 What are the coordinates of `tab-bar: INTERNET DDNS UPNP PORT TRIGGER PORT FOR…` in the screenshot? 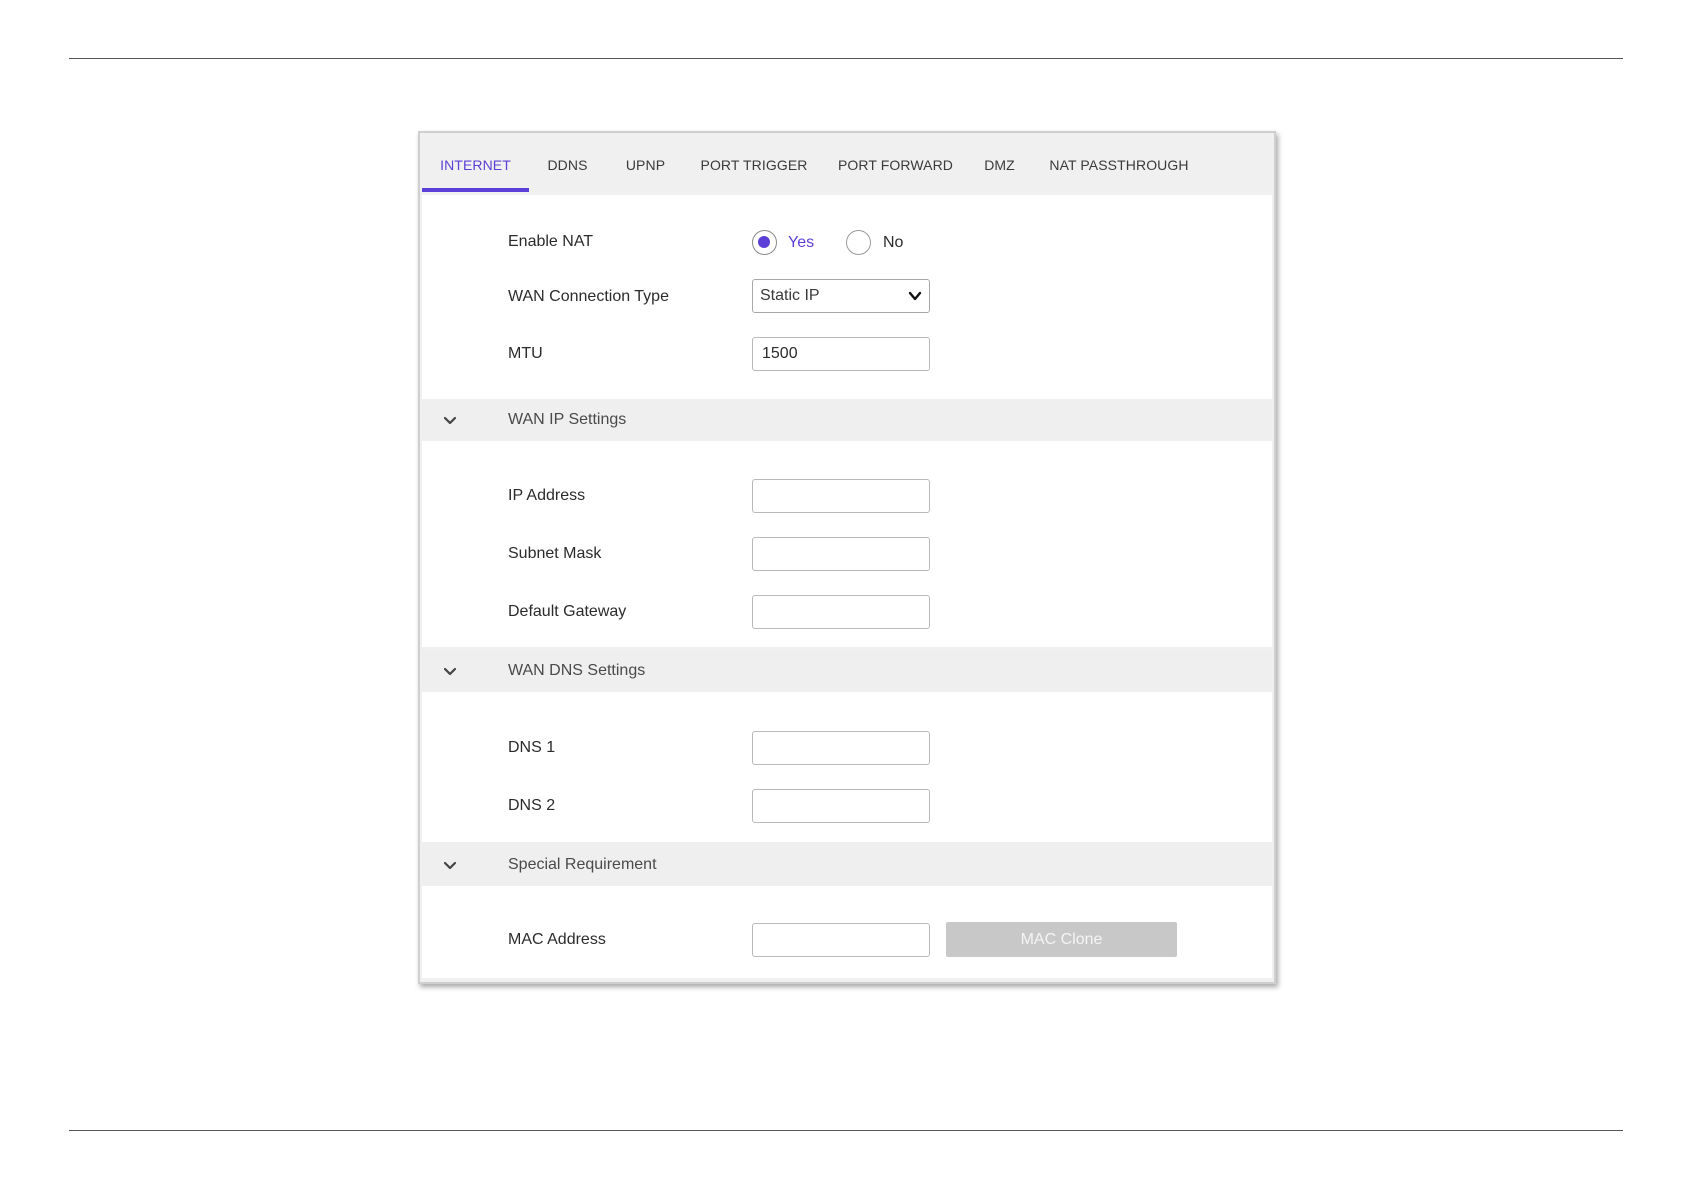 It's located at (848, 162).